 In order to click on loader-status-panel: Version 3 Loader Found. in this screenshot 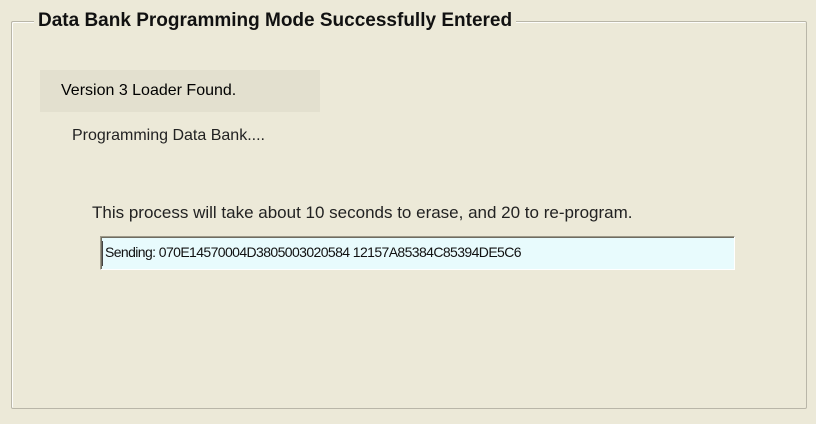, I will do `click(180, 91)`.